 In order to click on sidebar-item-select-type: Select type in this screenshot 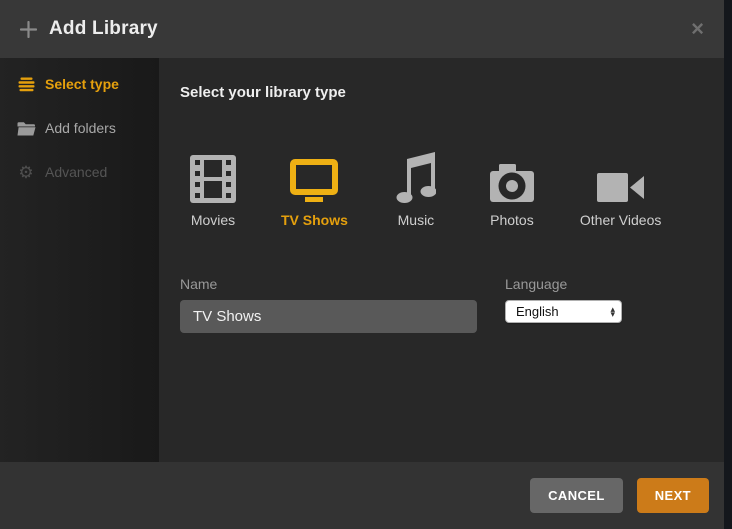, I will do `click(79, 84)`.